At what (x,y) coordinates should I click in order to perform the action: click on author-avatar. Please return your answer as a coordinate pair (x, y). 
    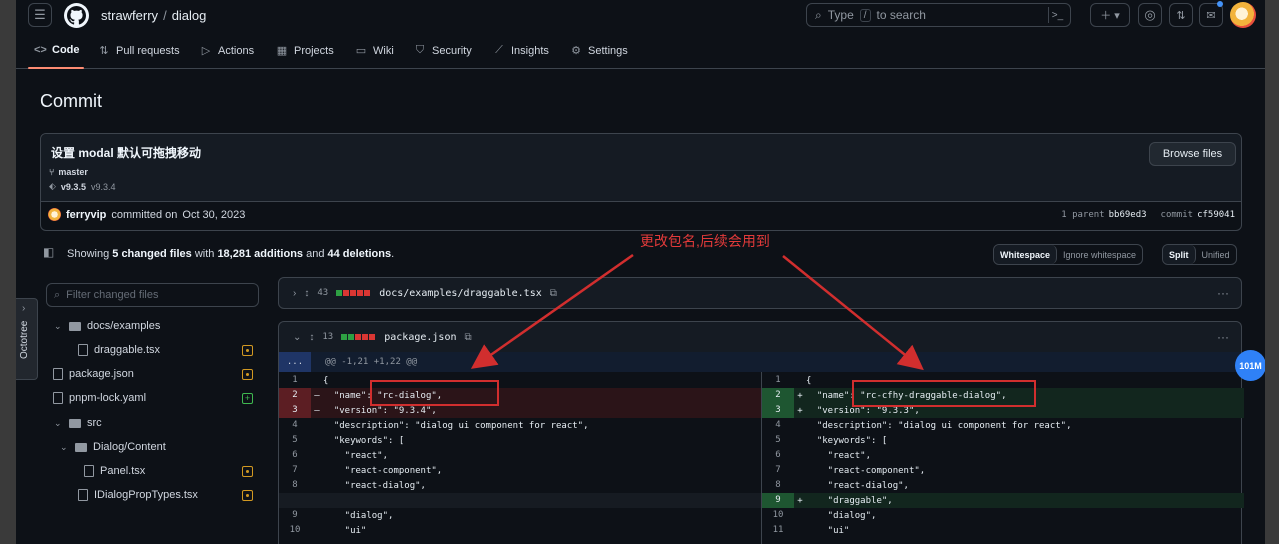
    Looking at the image, I should click on (54, 214).